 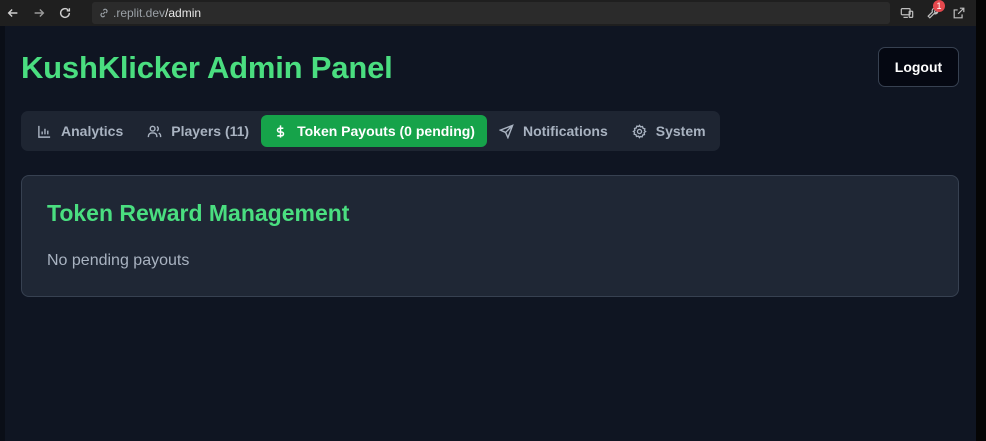 What do you see at coordinates (210, 131) in the screenshot?
I see `tab-label: Players (11)` at bounding box center [210, 131].